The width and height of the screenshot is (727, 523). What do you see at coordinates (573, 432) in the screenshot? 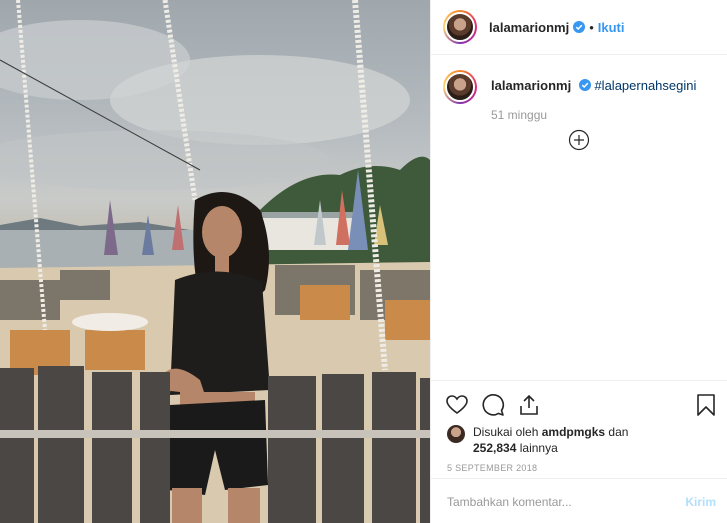
I see `liked-by-user: amdpmgks` at bounding box center [573, 432].